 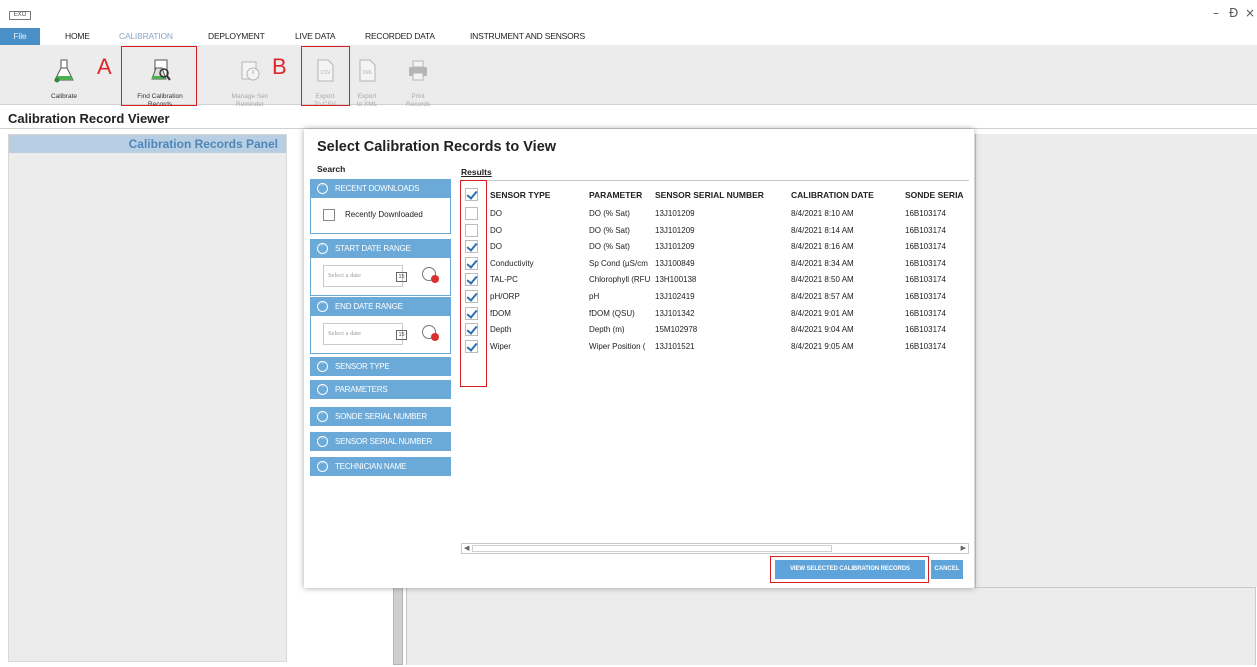 I want to click on section-sonde-serial-number: ˇ SONDE SERIAL NUMBER, so click(x=380, y=416).